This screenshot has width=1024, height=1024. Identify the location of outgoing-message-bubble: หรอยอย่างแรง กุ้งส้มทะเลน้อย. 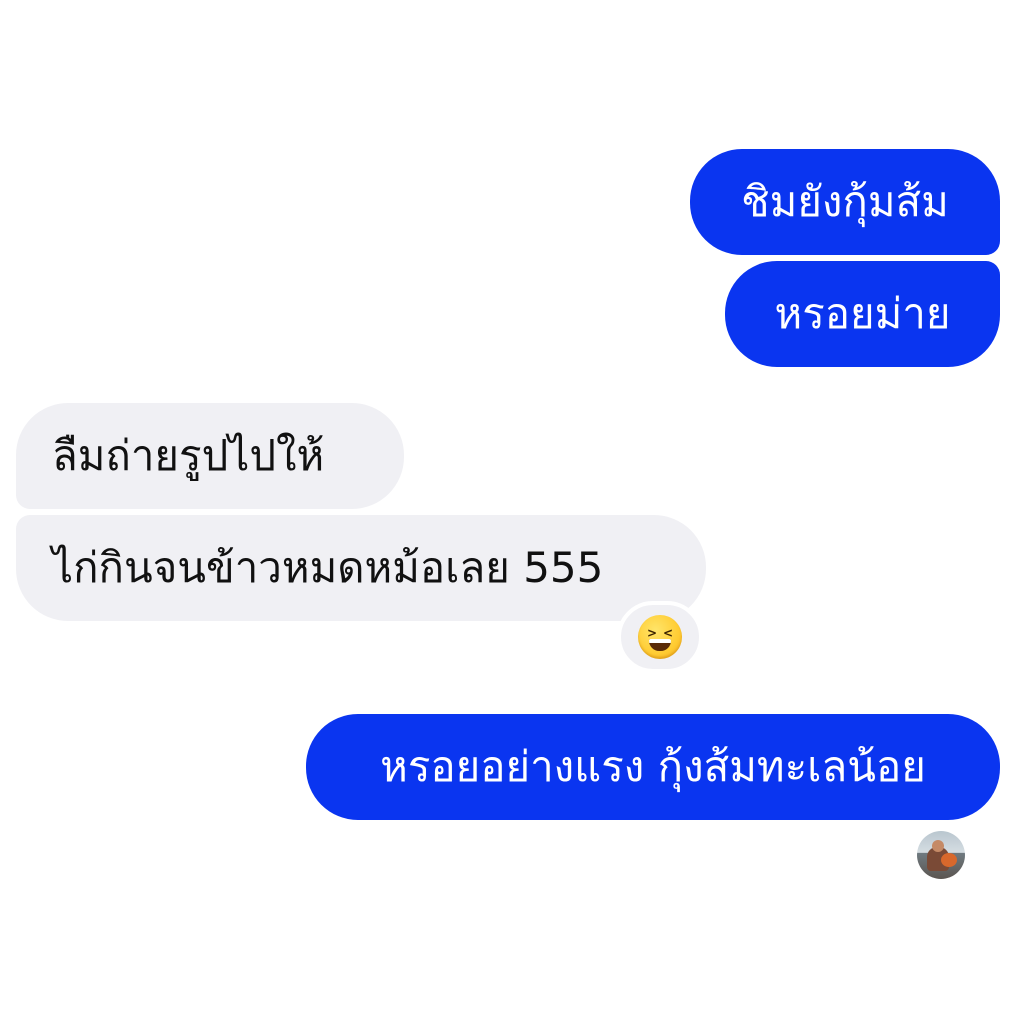
(653, 767).